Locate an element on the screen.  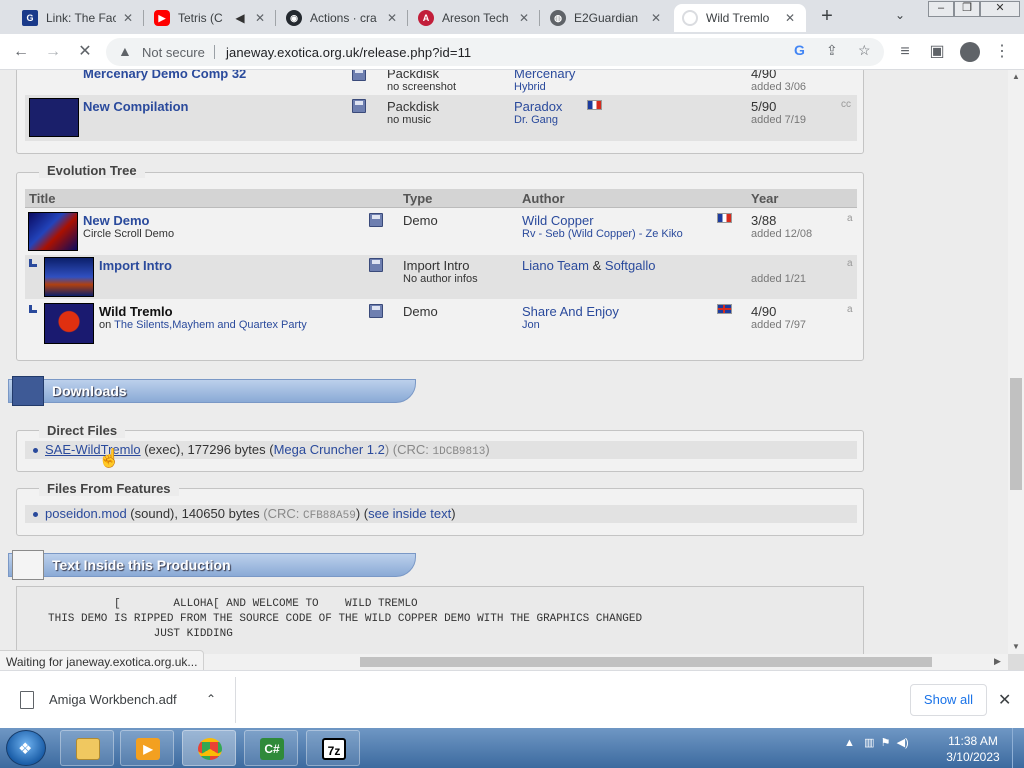
tab-actions: ◉ Actions · cra ✕ is located at coordinates (343, 18).